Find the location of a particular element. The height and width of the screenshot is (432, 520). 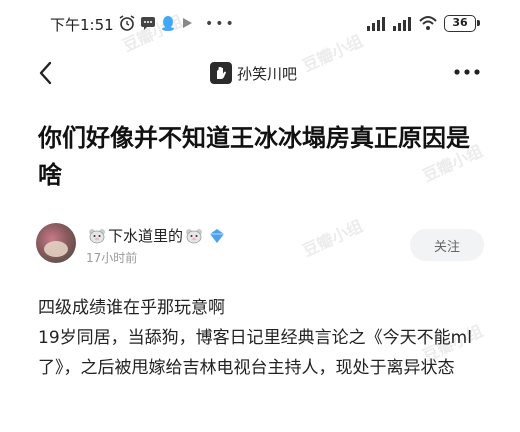

forum-link: 孙笑川吧 is located at coordinates (253, 73).